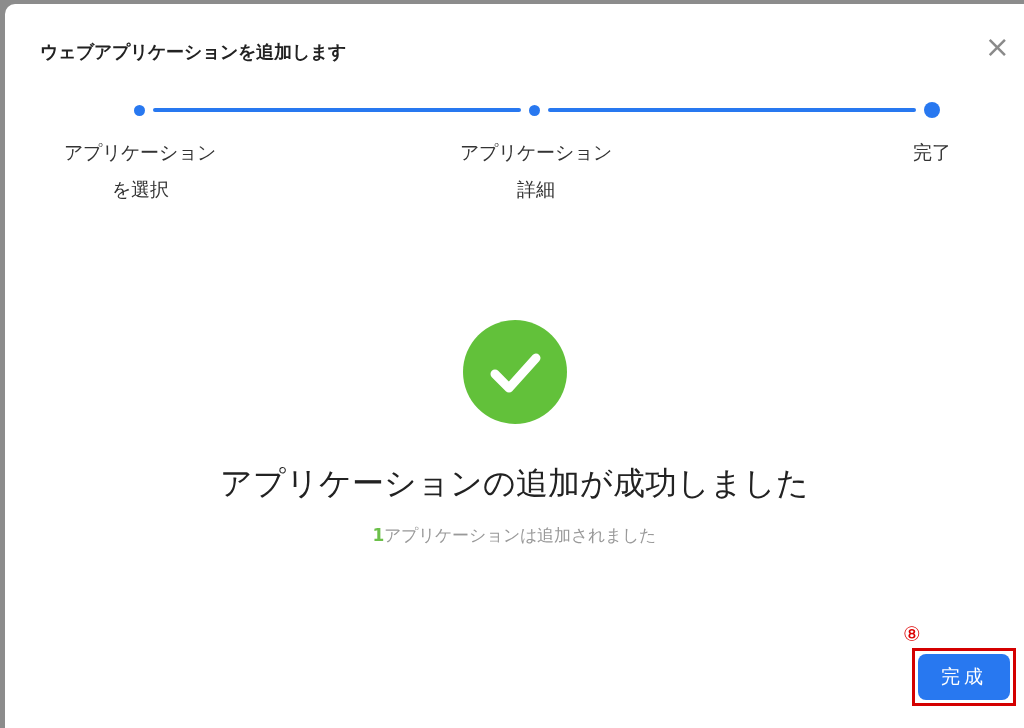 This screenshot has width=1024, height=728. I want to click on dialog-title: ウェブアプリケーションを追加します, so click(193, 52).